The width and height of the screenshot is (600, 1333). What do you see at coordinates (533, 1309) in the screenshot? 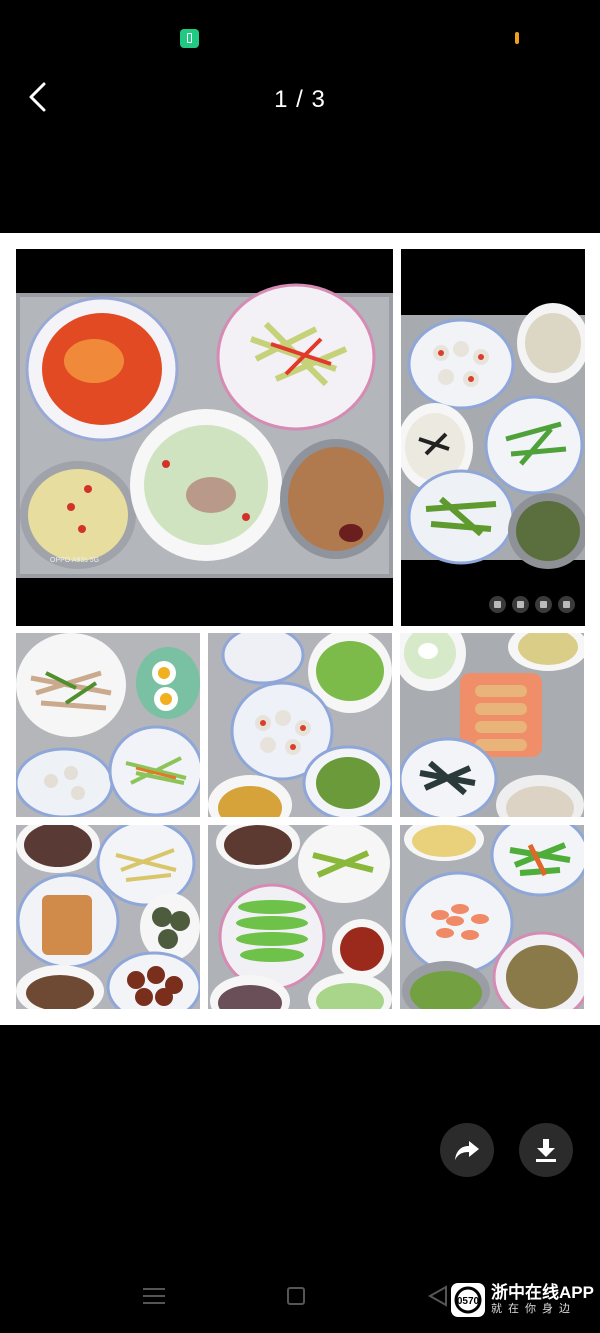
I see `app-slogan: 就在你身边` at bounding box center [533, 1309].